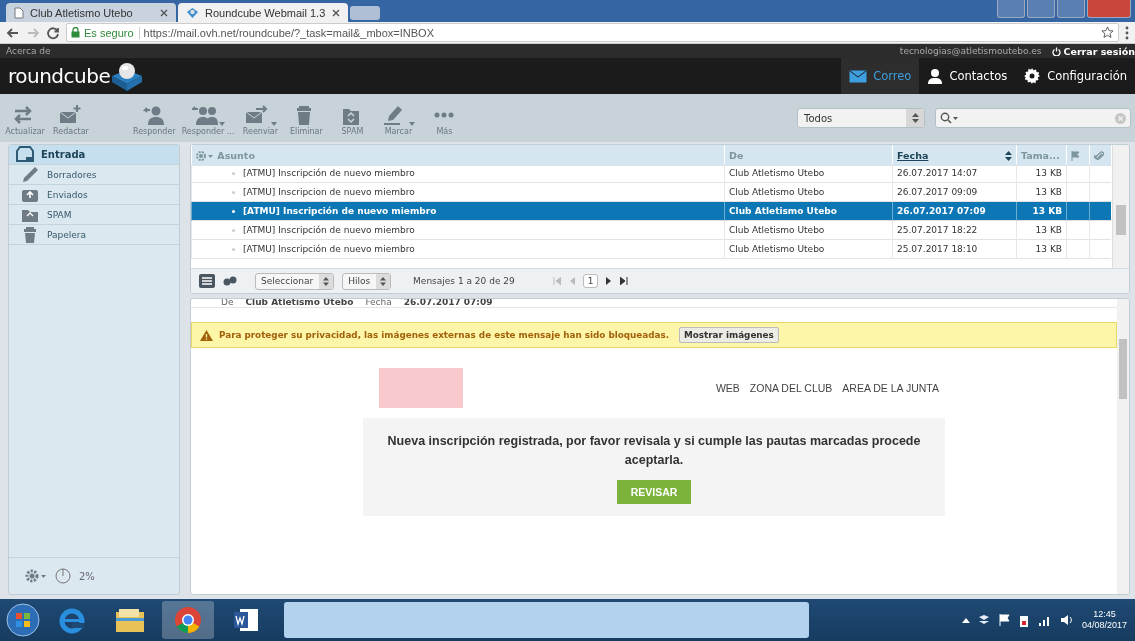 The width and height of the screenshot is (1135, 641). What do you see at coordinates (204, 115) in the screenshot?
I see `people-reply-icon` at bounding box center [204, 115].